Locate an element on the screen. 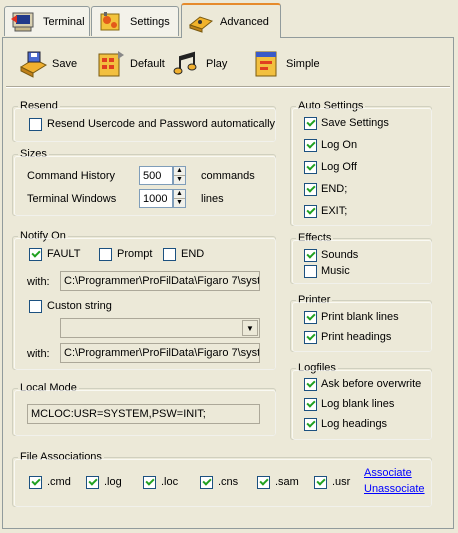  play-button: Play is located at coordinates (199, 64).